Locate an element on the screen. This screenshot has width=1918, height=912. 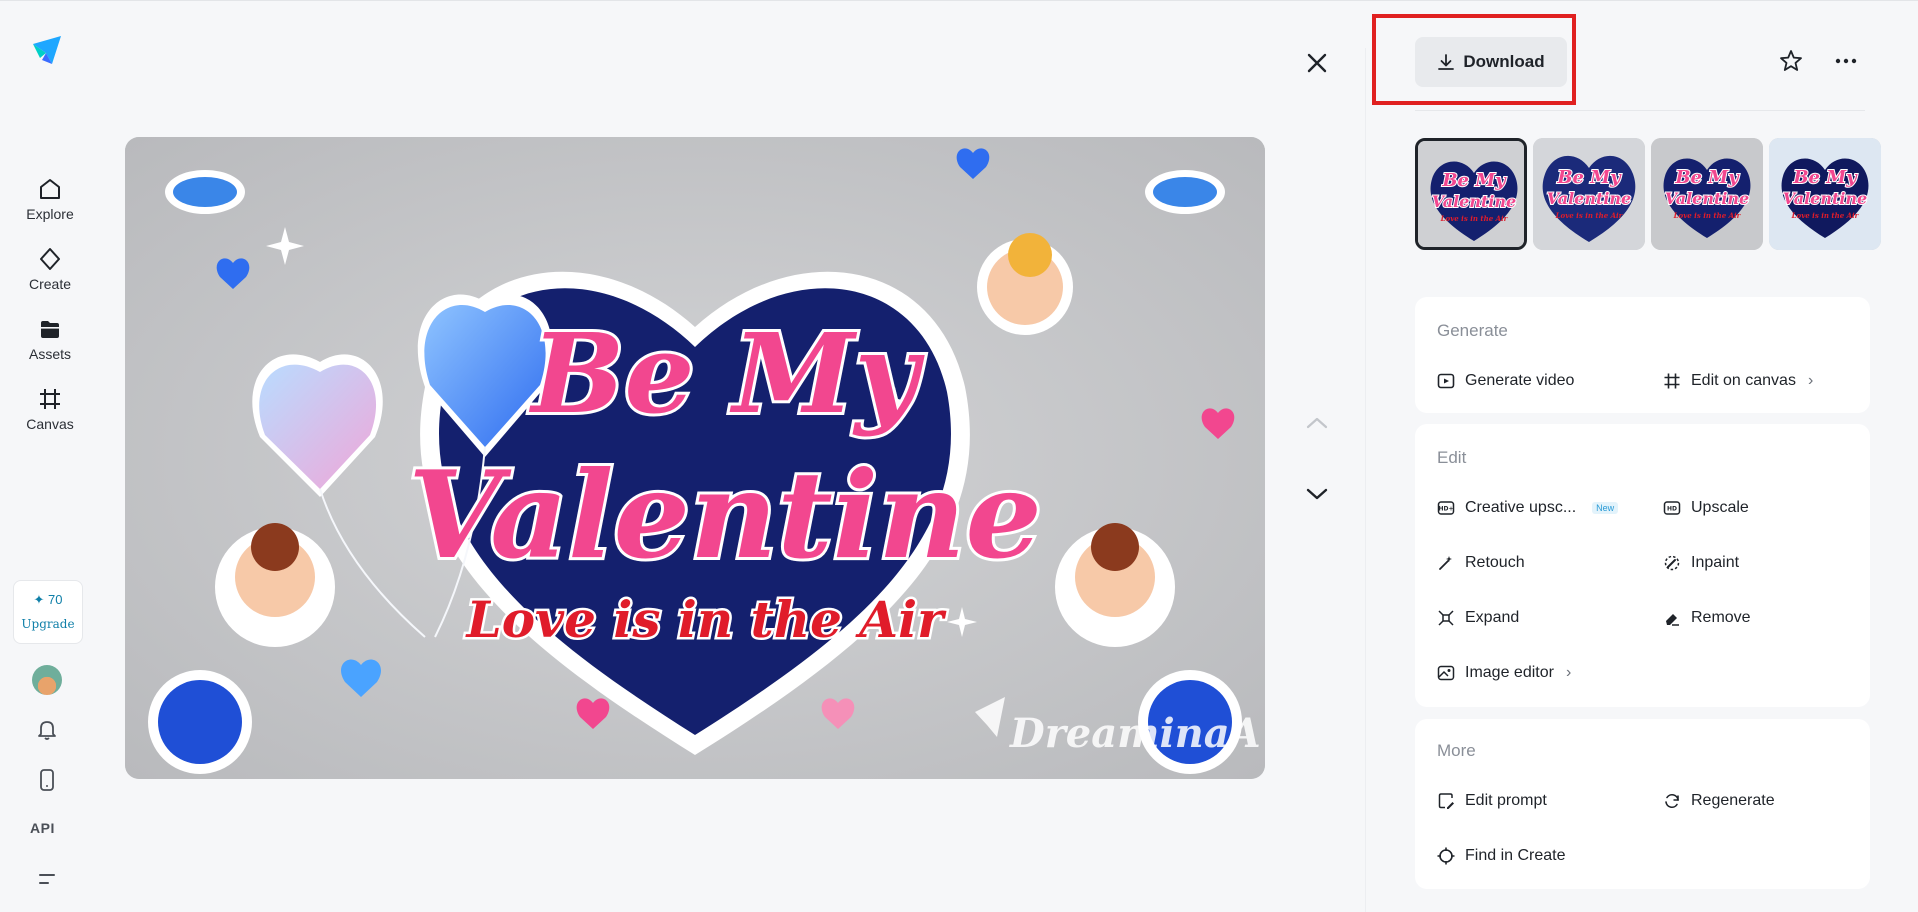
magic-wand-icon is located at coordinates (1445, 563).